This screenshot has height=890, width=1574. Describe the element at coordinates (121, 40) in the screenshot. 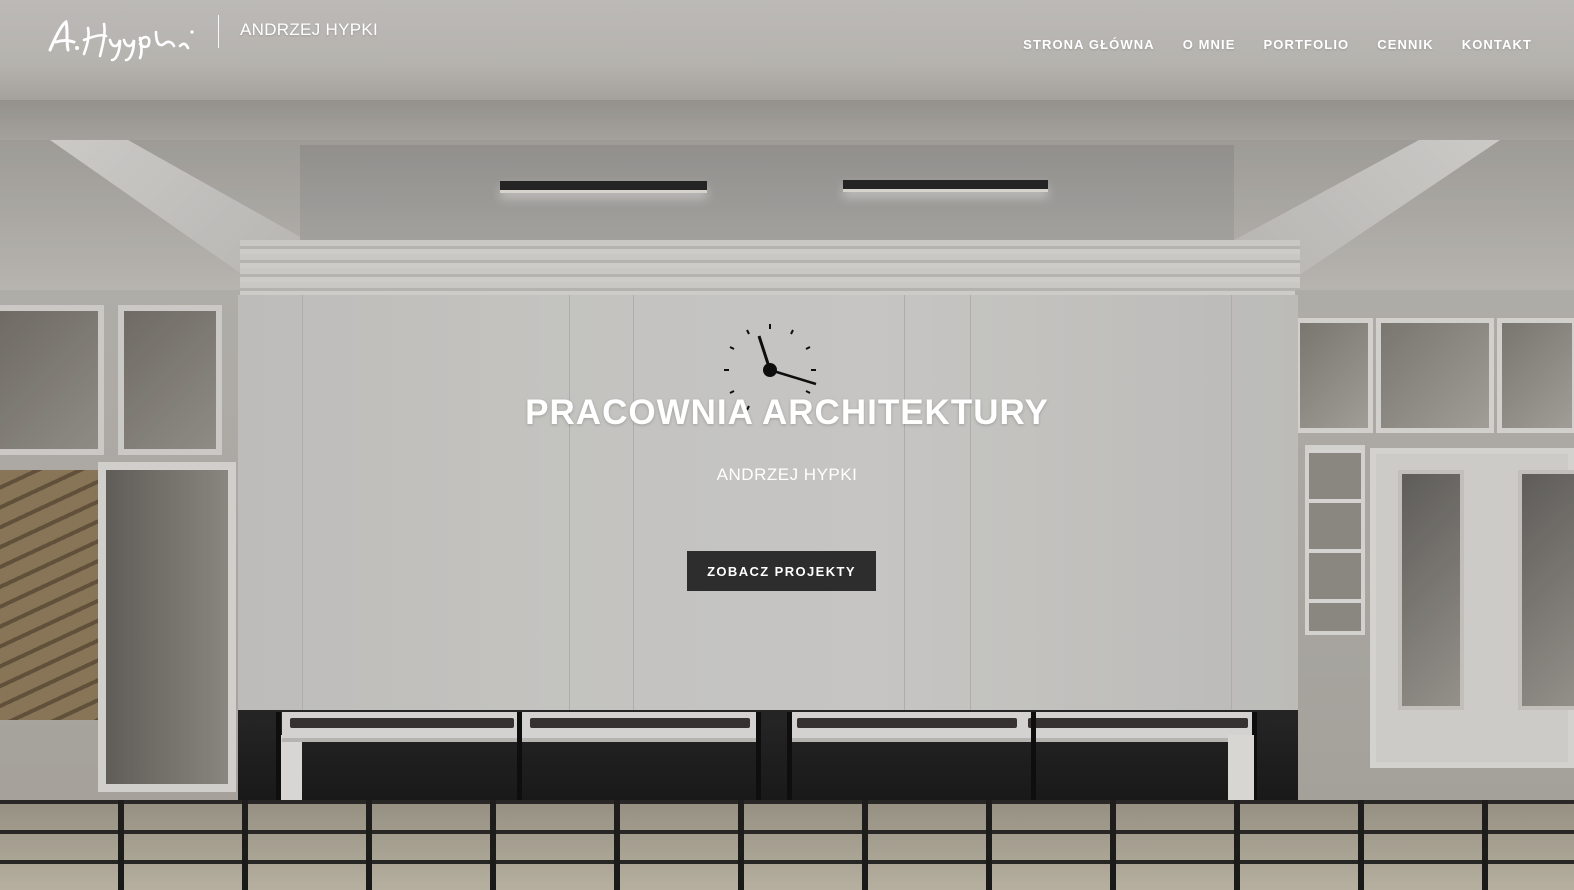

I see `signature-logo-icon` at that location.